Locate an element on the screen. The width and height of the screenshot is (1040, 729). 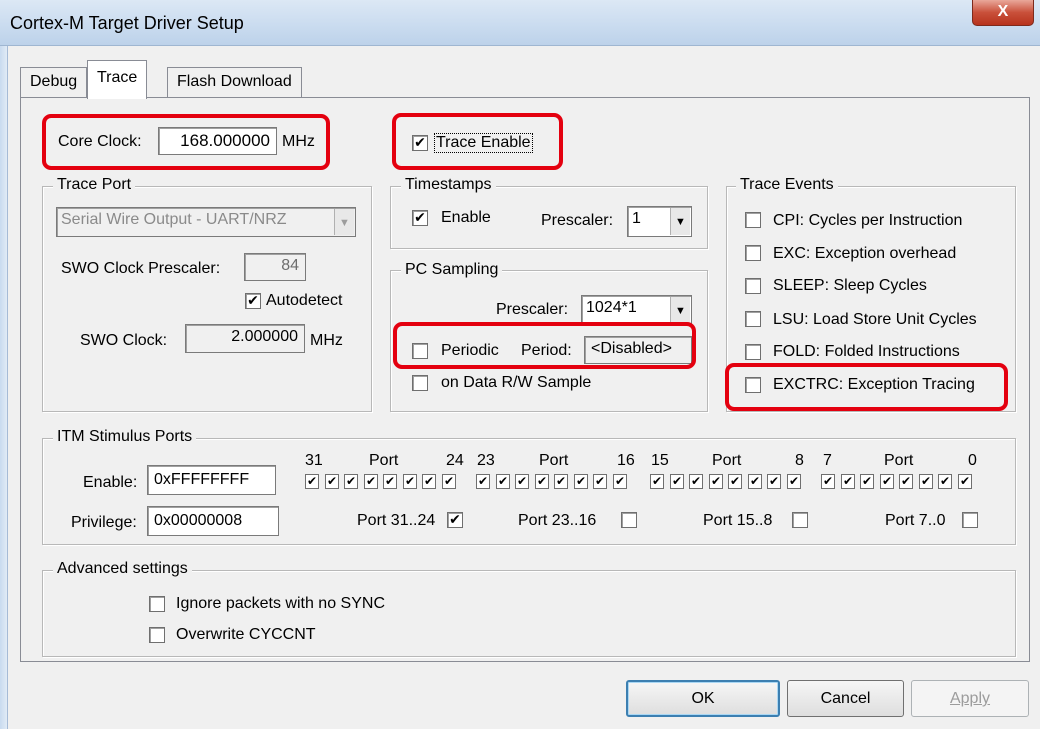
trace-port-mode-select: Serial Wire Output - UART/NRZ ▼ is located at coordinates (206, 222).